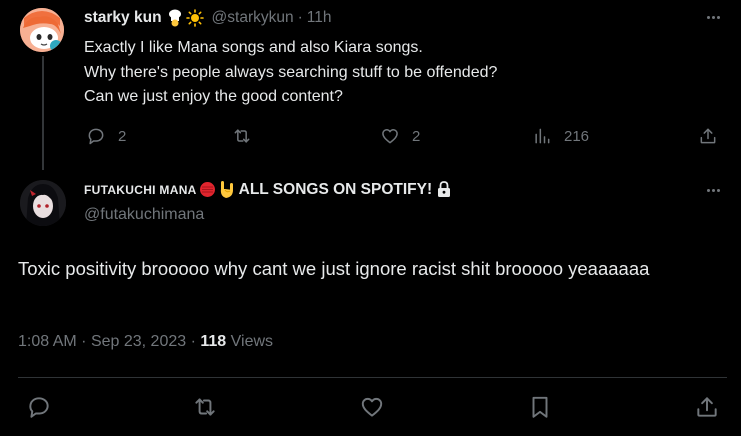 The height and width of the screenshot is (436, 741). I want to click on tweet-date: Sep 23, 2023, so click(138, 341).